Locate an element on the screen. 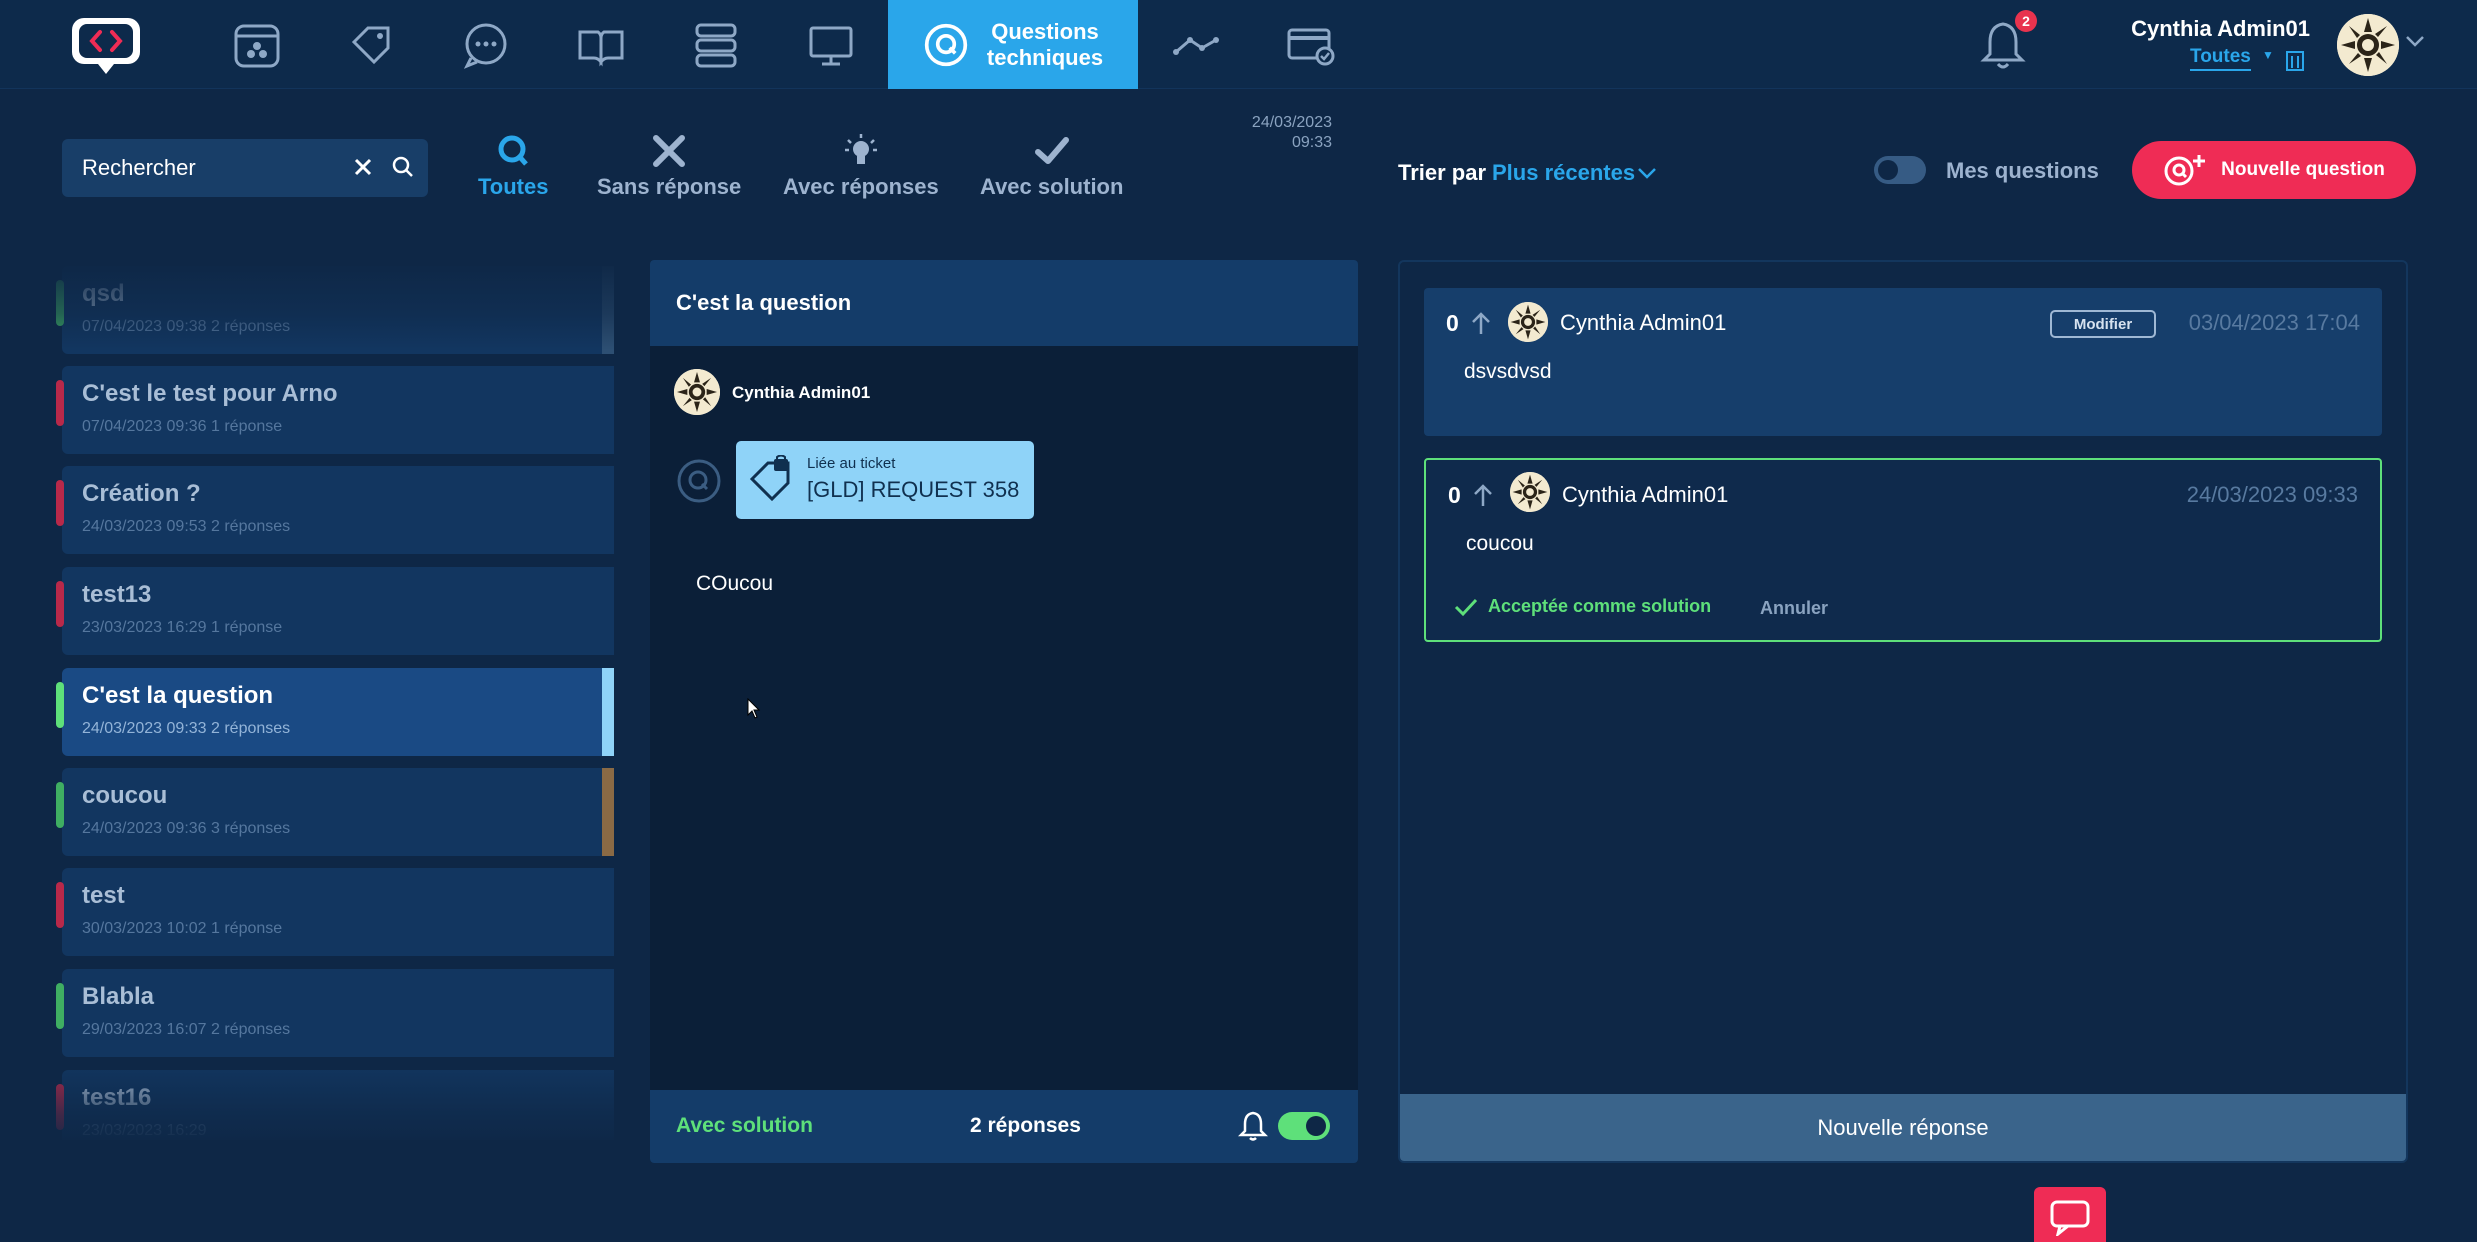 The width and height of the screenshot is (2477, 1242). question-list-item: coucou 24/03/2023 09:36 3 réponses is located at coordinates (335, 812).